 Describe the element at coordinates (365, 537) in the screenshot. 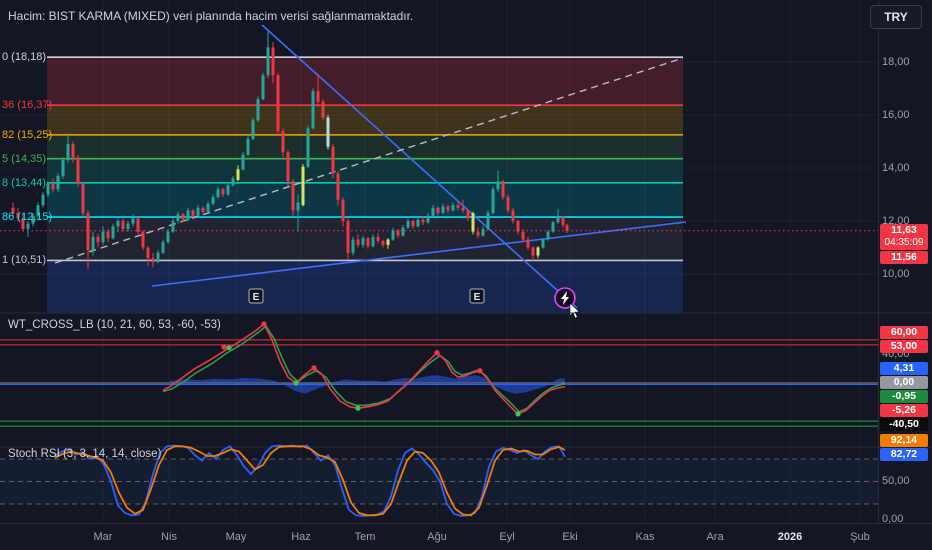

I see `time-axis-label: Tem` at that location.